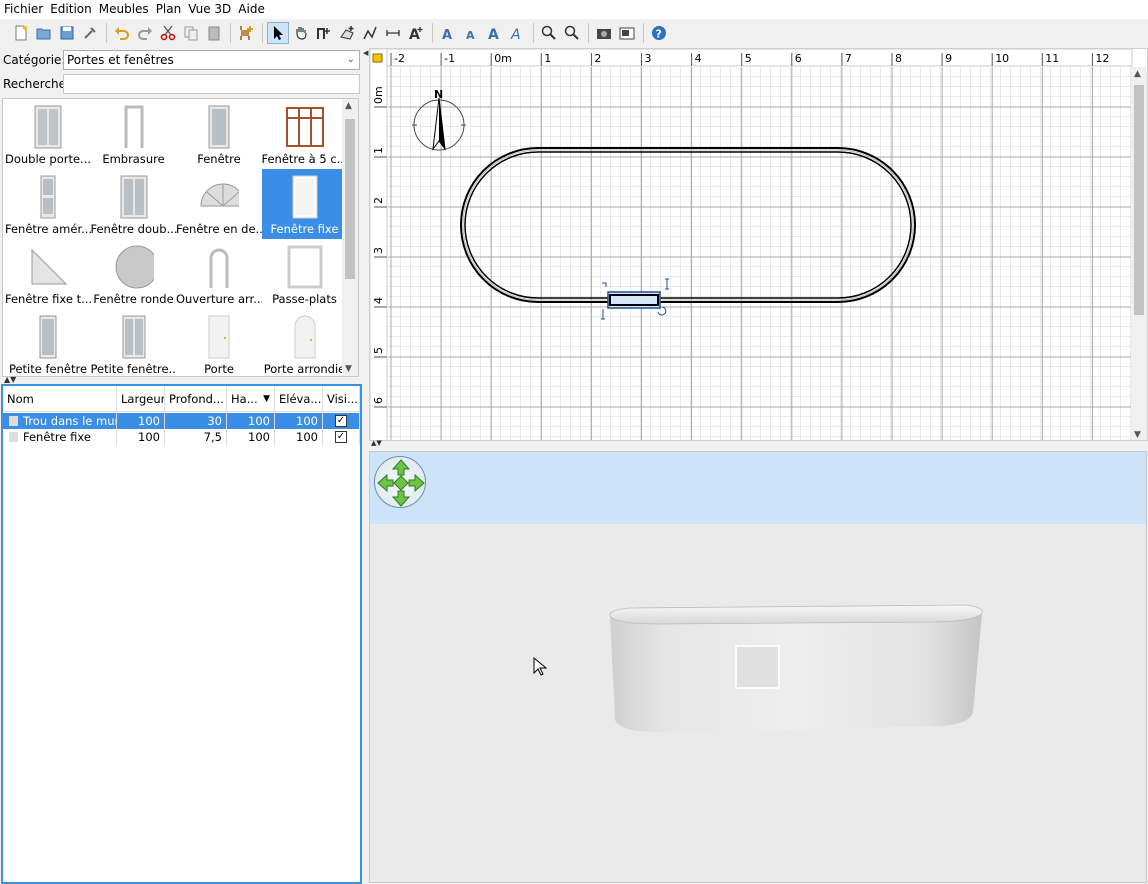 Image resolution: width=1148 pixels, height=884 pixels. What do you see at coordinates (211, 84) in the screenshot?
I see `search-input` at bounding box center [211, 84].